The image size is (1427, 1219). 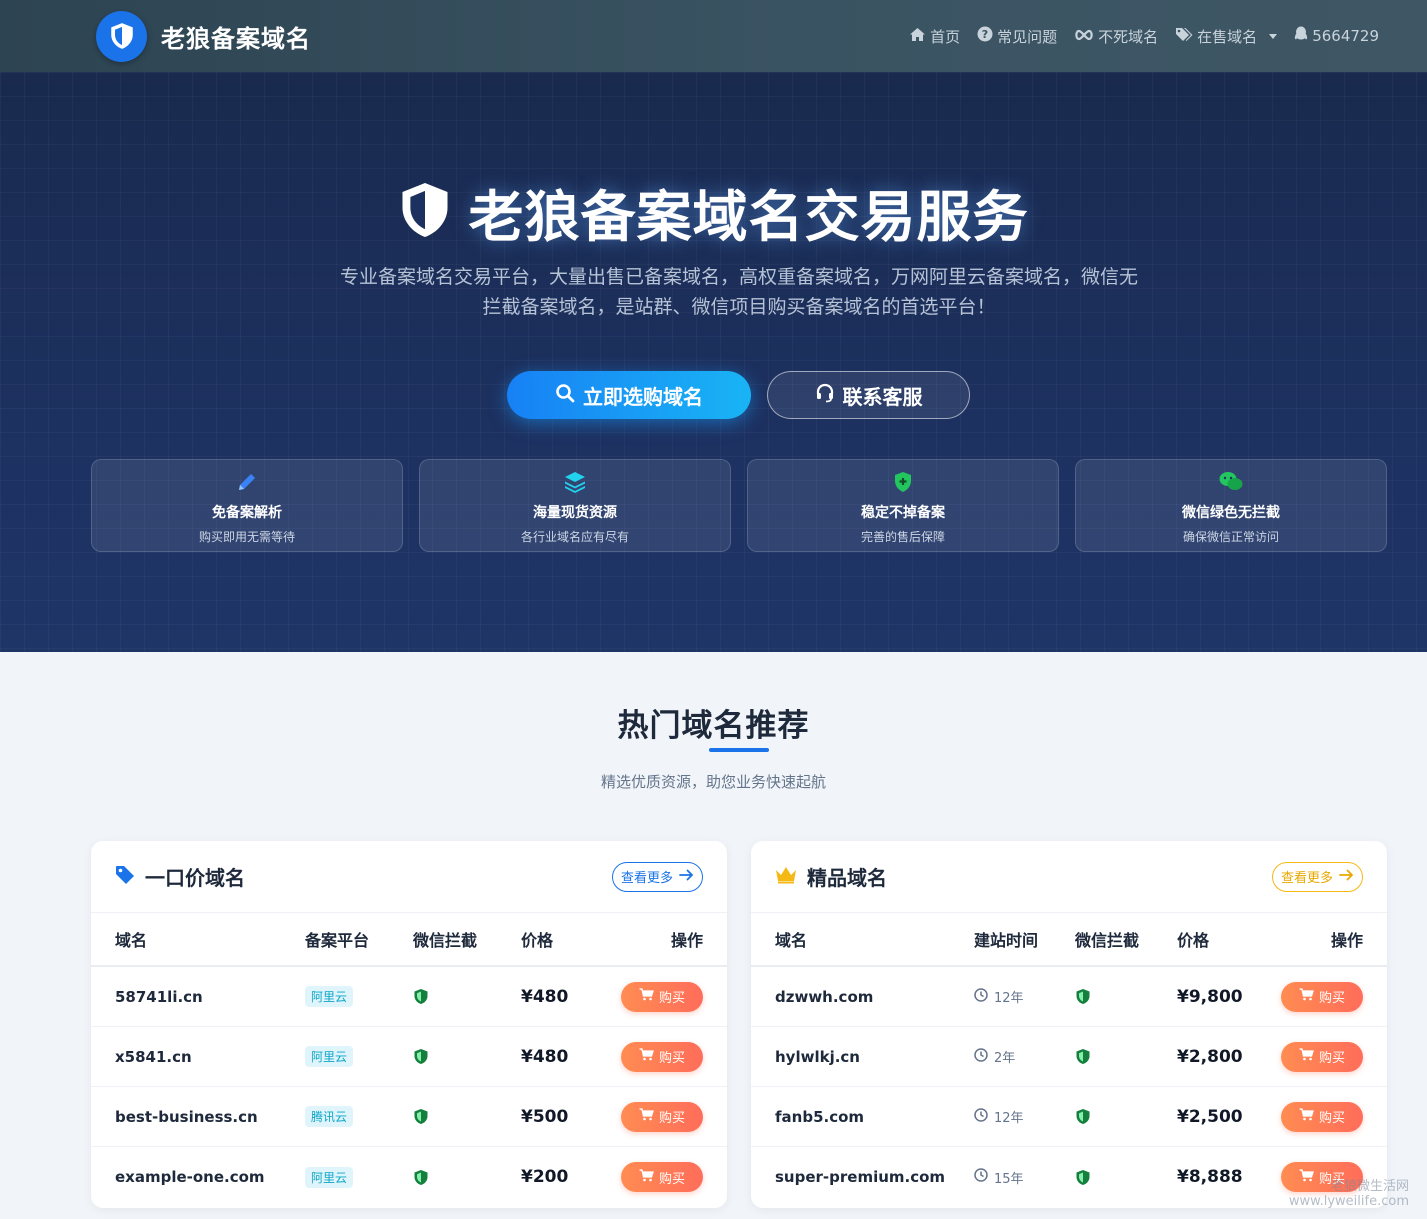 What do you see at coordinates (1210, 996) in the screenshot?
I see `price: ¥9,800` at bounding box center [1210, 996].